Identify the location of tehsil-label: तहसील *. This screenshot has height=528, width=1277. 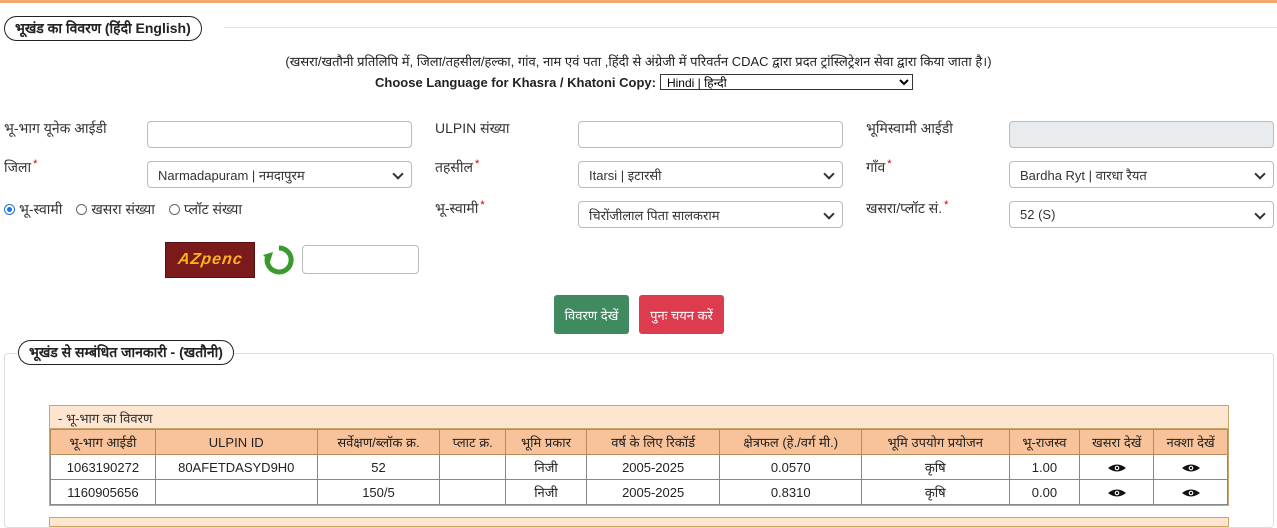
(457, 166).